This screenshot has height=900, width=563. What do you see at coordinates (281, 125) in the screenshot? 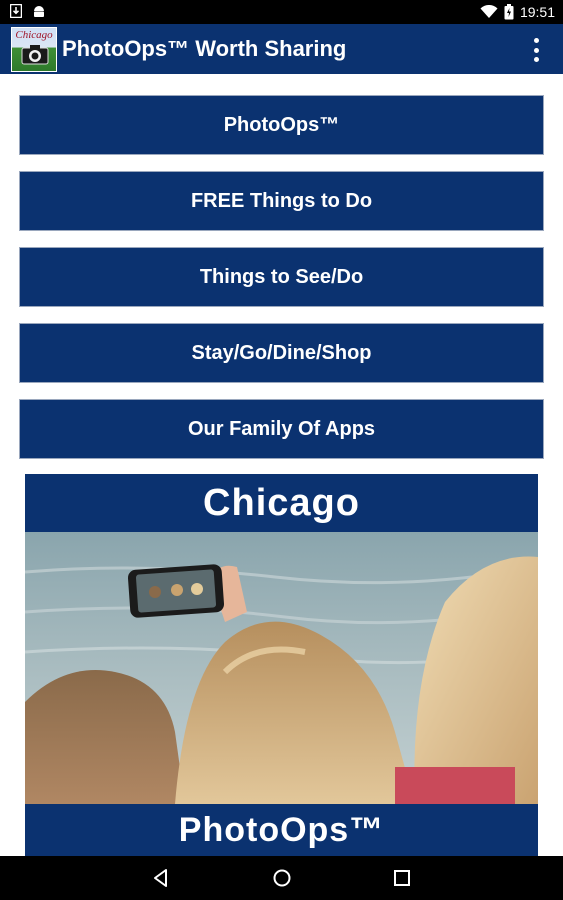
I see `photoops-button: PhotoOps™` at bounding box center [281, 125].